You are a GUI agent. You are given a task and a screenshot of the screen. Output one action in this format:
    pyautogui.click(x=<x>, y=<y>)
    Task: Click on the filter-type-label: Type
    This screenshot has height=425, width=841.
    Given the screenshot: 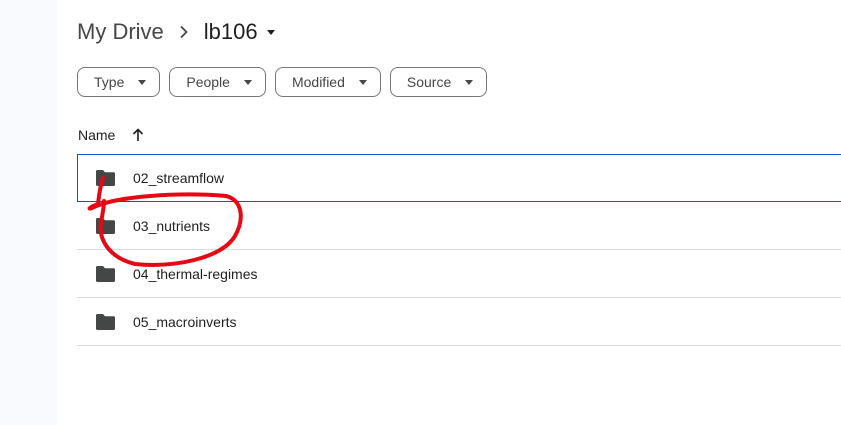 What is the action you would take?
    pyautogui.click(x=109, y=82)
    